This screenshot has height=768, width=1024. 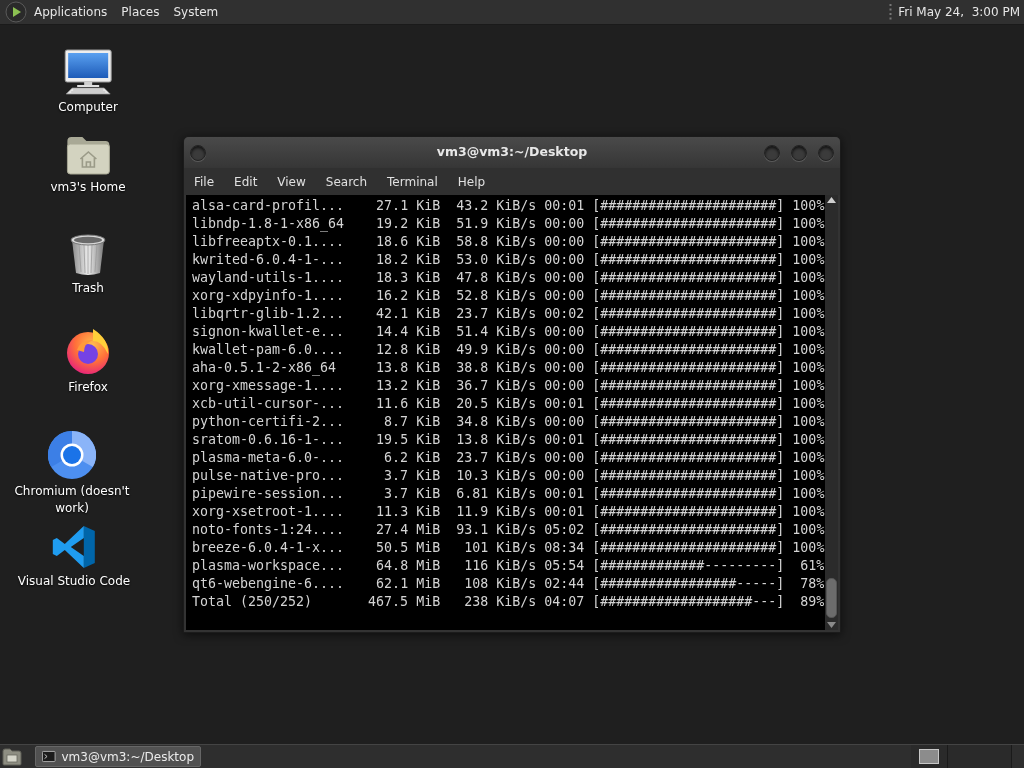 I want to click on time-remaining: 00:02, so click(x=564, y=314).